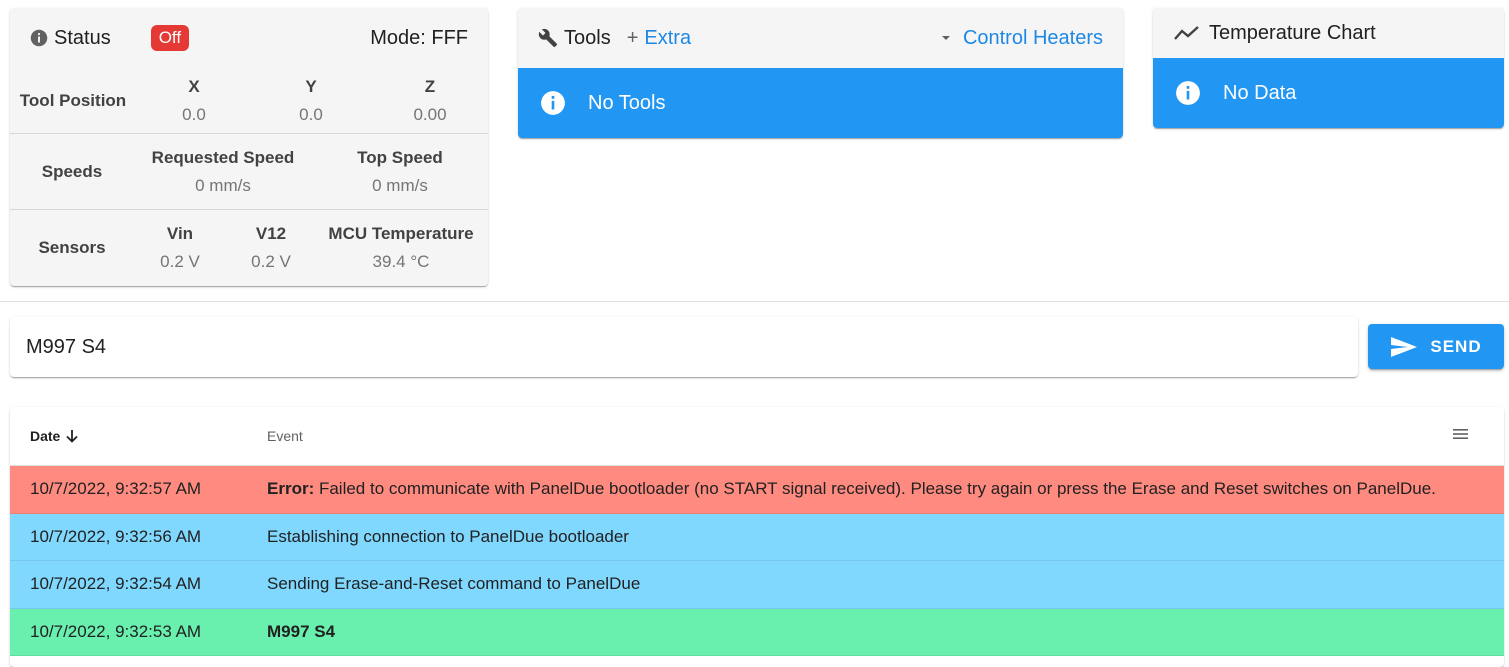 Image resolution: width=1509 pixels, height=667 pixels. I want to click on control-heaters-button: Control Heaters, so click(1022, 38).